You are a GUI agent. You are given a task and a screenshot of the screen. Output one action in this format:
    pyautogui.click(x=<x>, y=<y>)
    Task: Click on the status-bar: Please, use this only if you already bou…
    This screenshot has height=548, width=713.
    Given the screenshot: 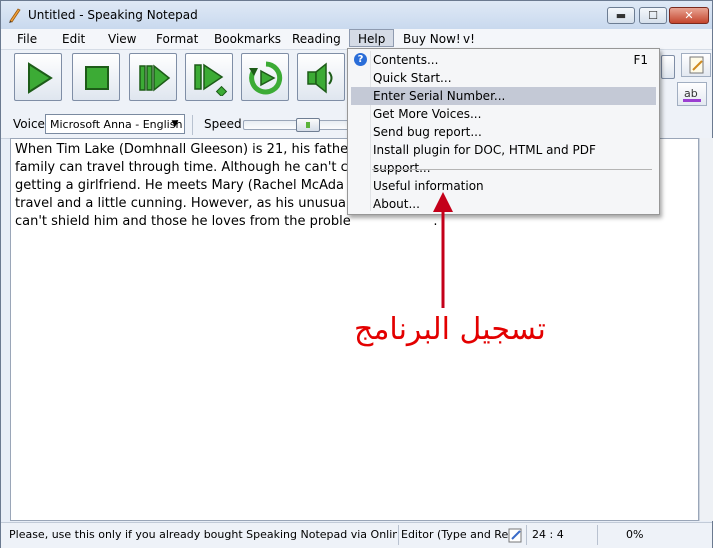 What is the action you would take?
    pyautogui.click(x=356, y=535)
    